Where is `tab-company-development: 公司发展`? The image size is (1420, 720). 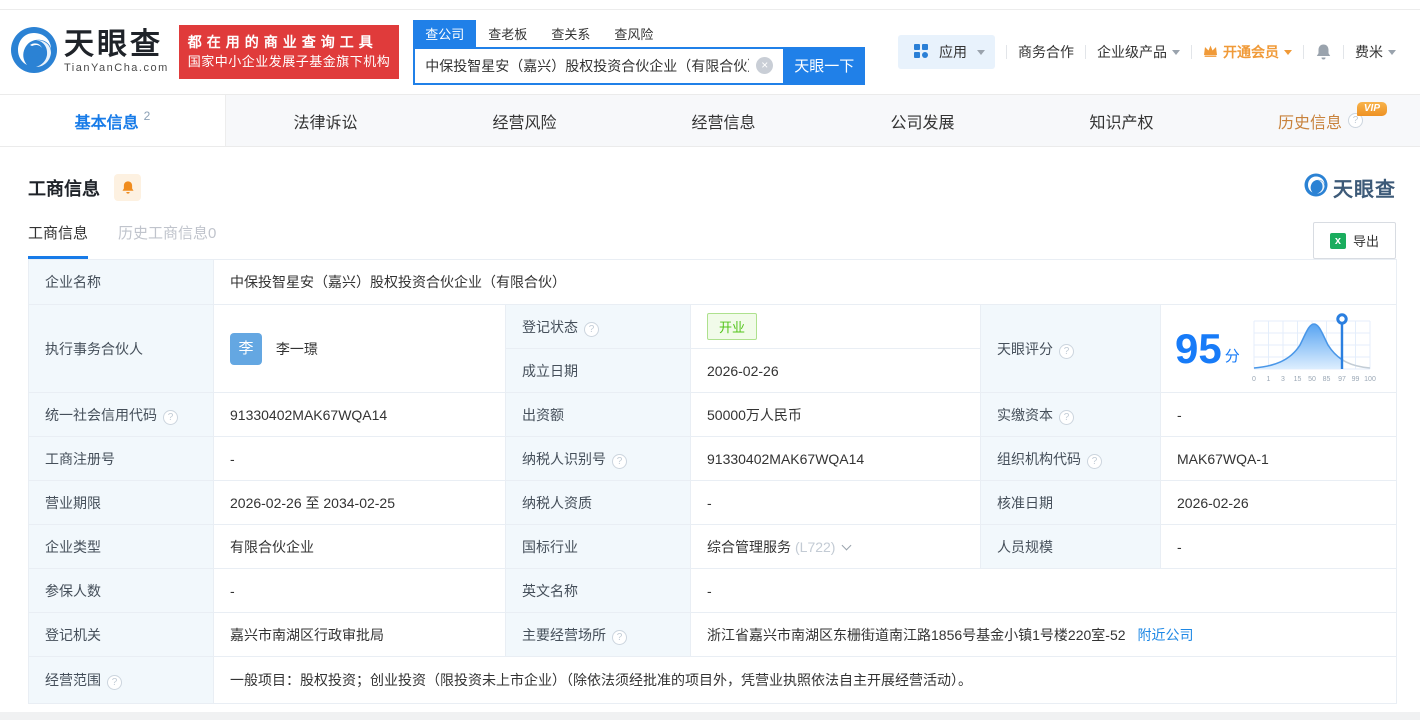 tab-company-development: 公司发展 is located at coordinates (922, 120).